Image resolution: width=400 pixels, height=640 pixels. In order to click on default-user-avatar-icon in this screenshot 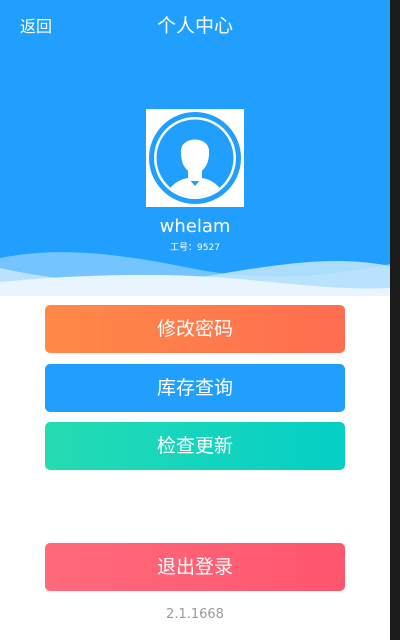, I will do `click(195, 158)`.